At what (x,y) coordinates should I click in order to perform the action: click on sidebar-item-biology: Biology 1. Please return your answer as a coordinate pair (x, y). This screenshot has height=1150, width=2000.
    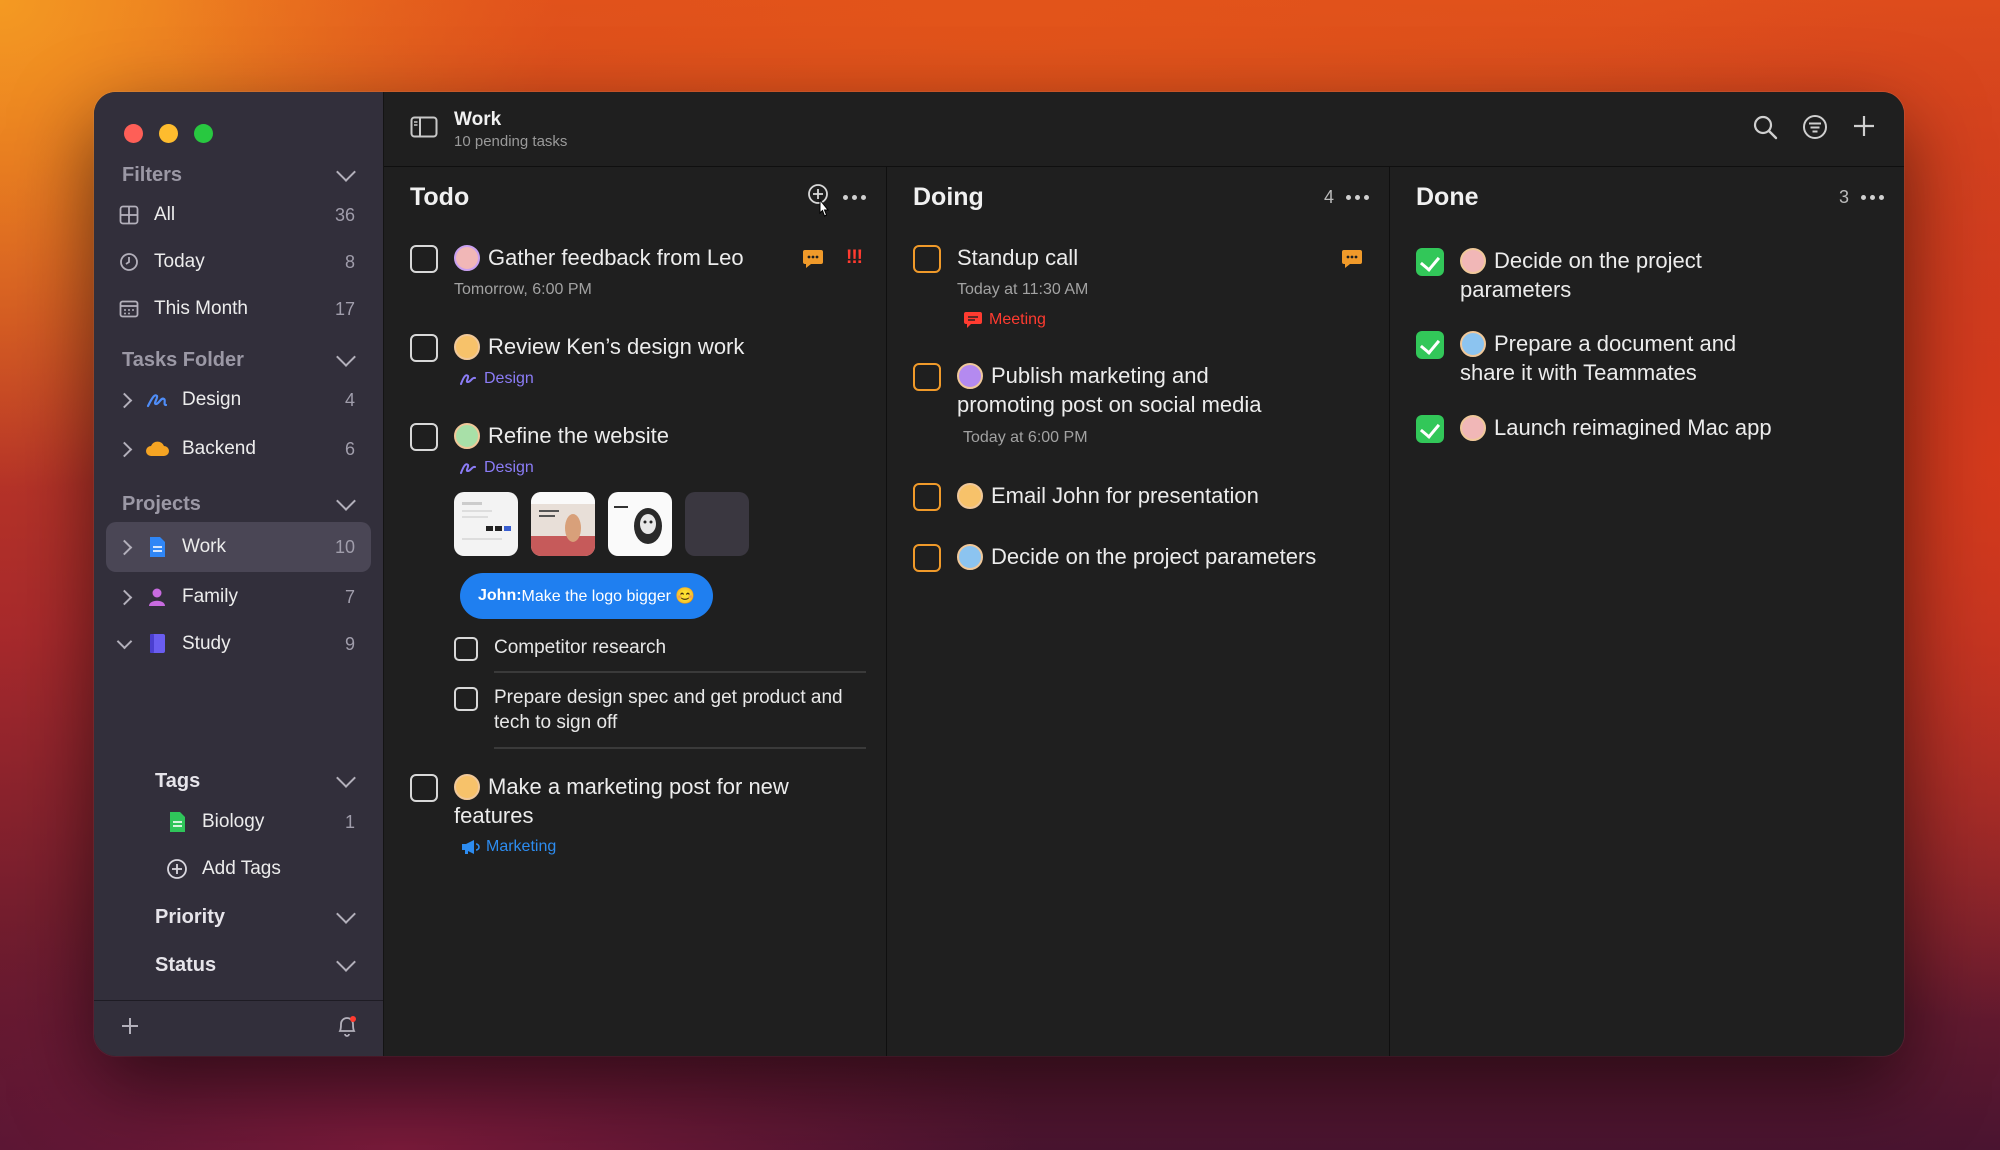
    Looking at the image, I should click on (260, 822).